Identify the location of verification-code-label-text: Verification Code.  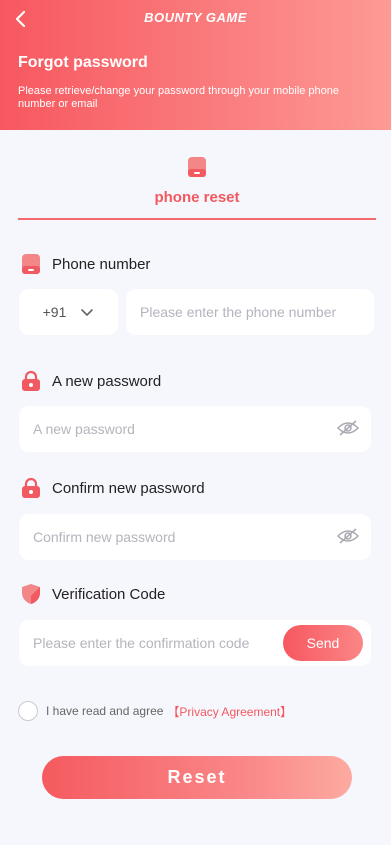
(109, 594).